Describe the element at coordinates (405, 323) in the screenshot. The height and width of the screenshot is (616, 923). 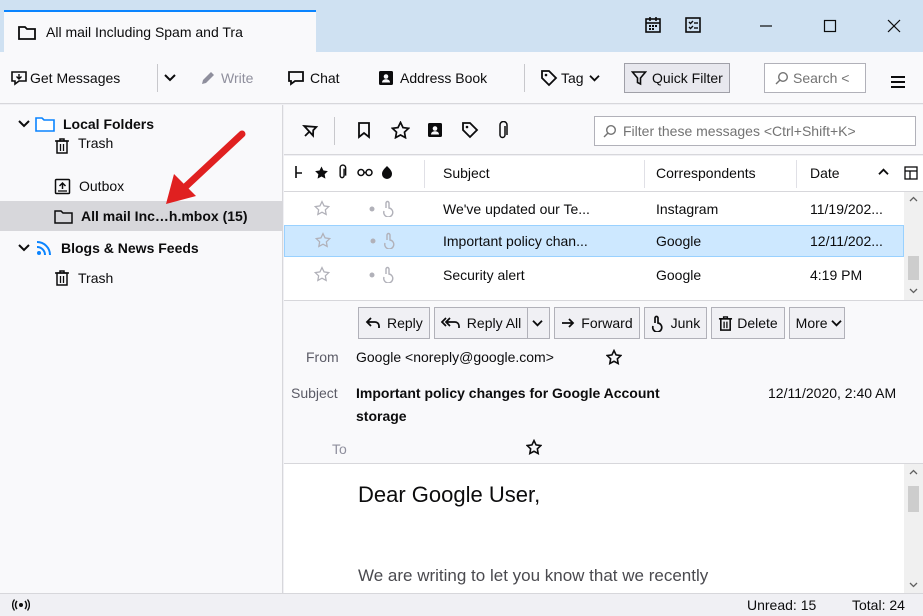
I see `reply-label: Reply` at that location.